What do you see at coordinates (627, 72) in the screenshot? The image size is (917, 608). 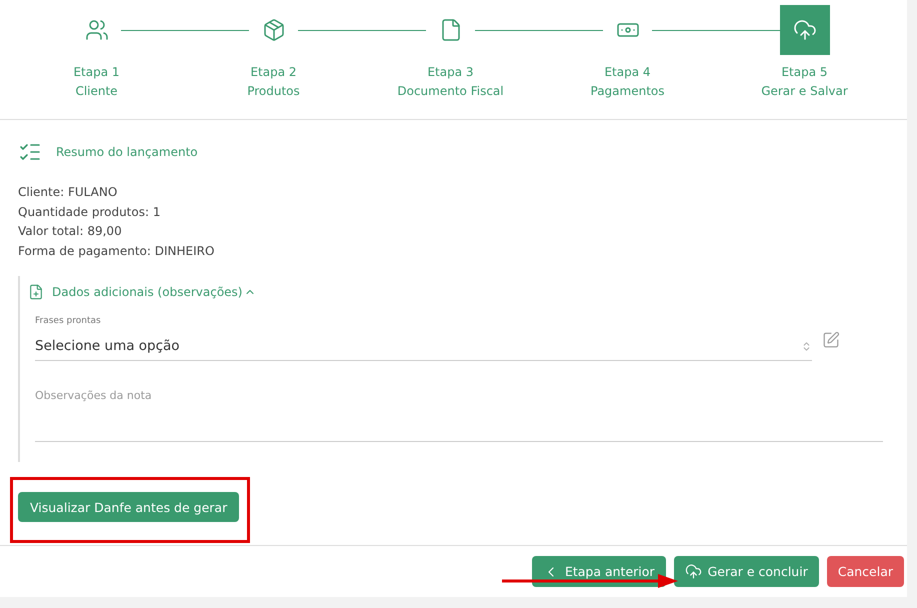 I see `step-number: Etapa 4` at bounding box center [627, 72].